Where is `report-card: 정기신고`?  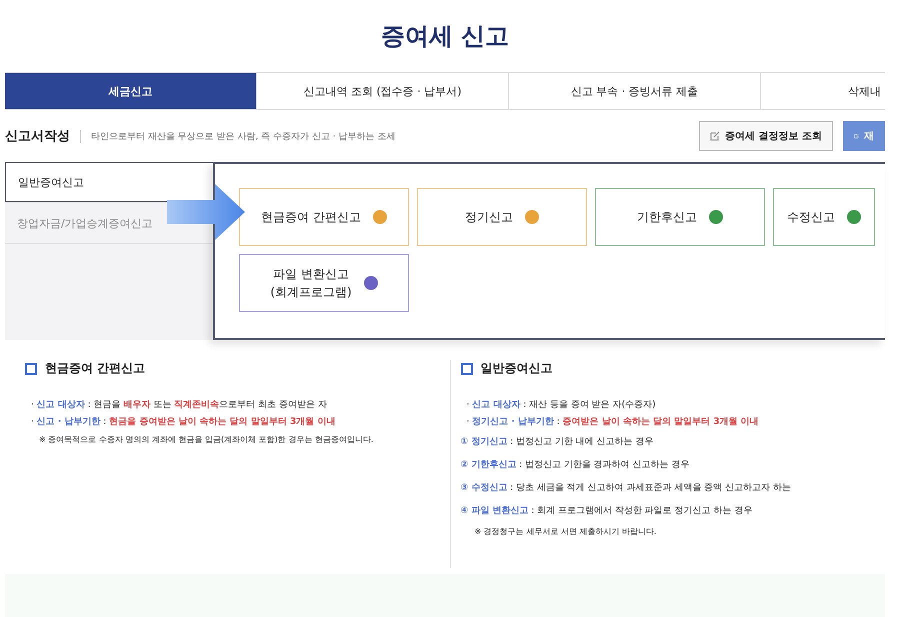 report-card: 정기신고 is located at coordinates (502, 217).